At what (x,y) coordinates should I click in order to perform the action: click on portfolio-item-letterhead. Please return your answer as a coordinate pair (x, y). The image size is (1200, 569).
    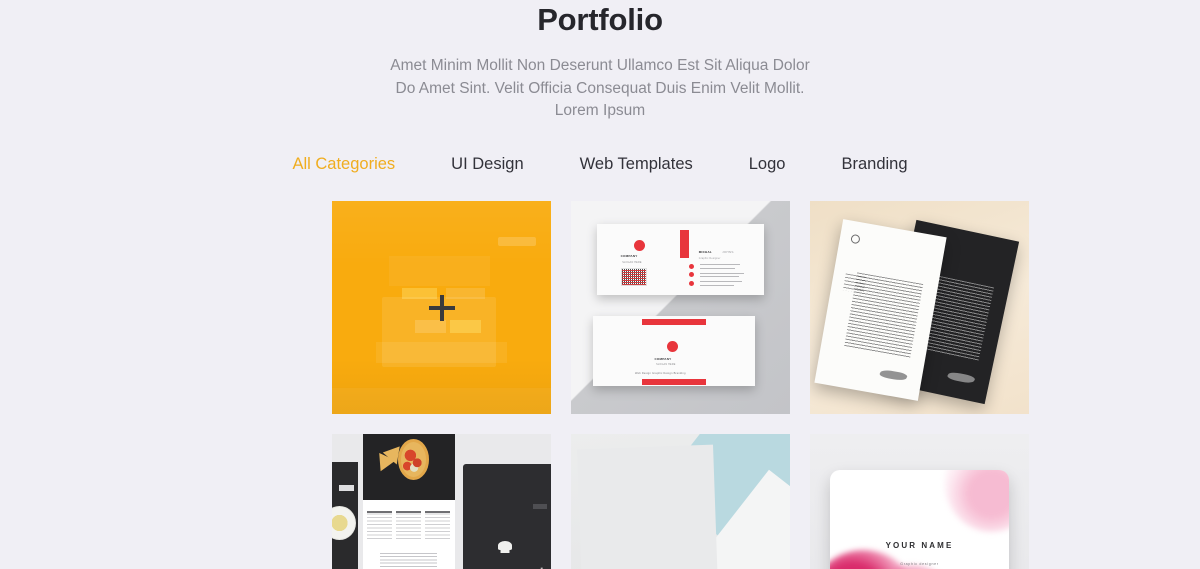
    Looking at the image, I should click on (919, 307).